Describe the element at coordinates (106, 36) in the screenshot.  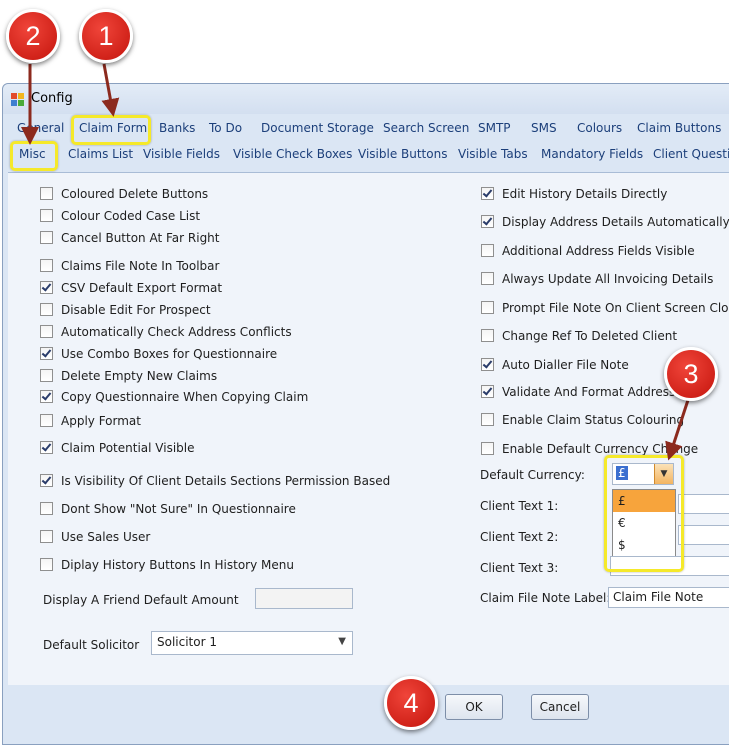
I see `step-marker-1: 1` at that location.